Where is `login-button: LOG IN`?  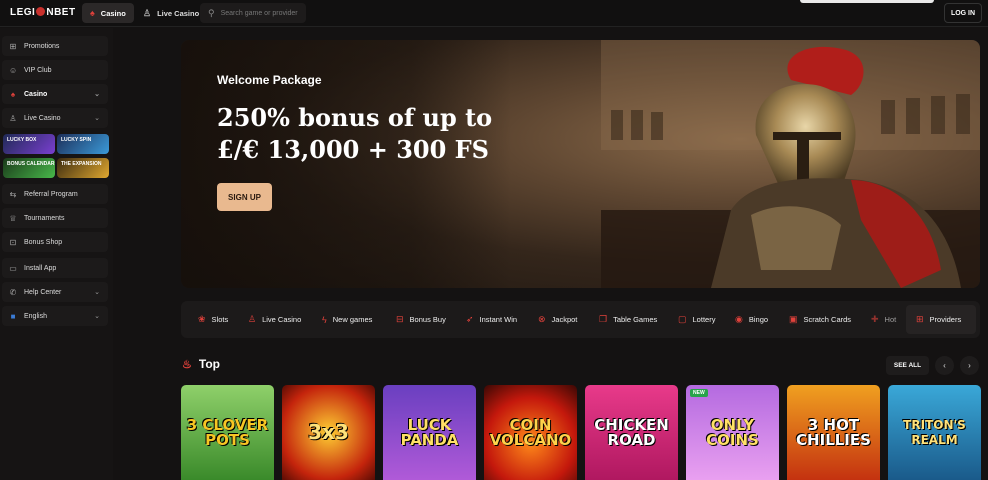 login-button: LOG IN is located at coordinates (963, 13).